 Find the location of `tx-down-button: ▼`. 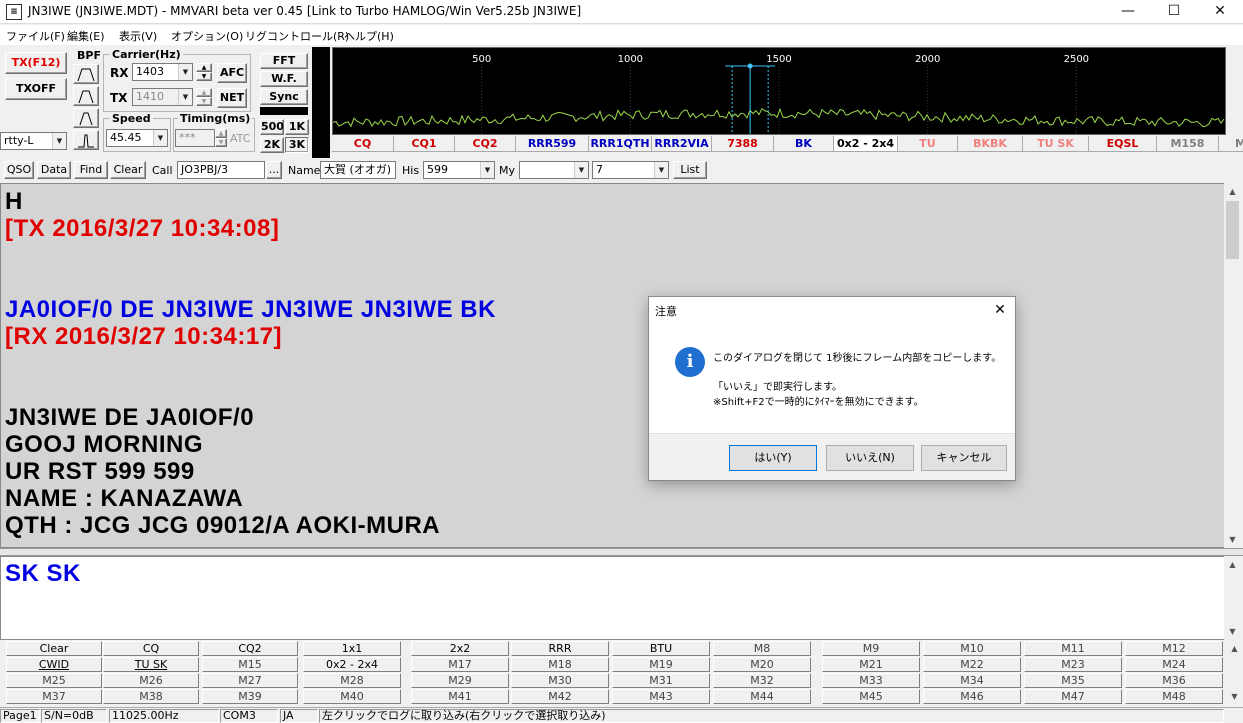

tx-down-button: ▼ is located at coordinates (204, 101).